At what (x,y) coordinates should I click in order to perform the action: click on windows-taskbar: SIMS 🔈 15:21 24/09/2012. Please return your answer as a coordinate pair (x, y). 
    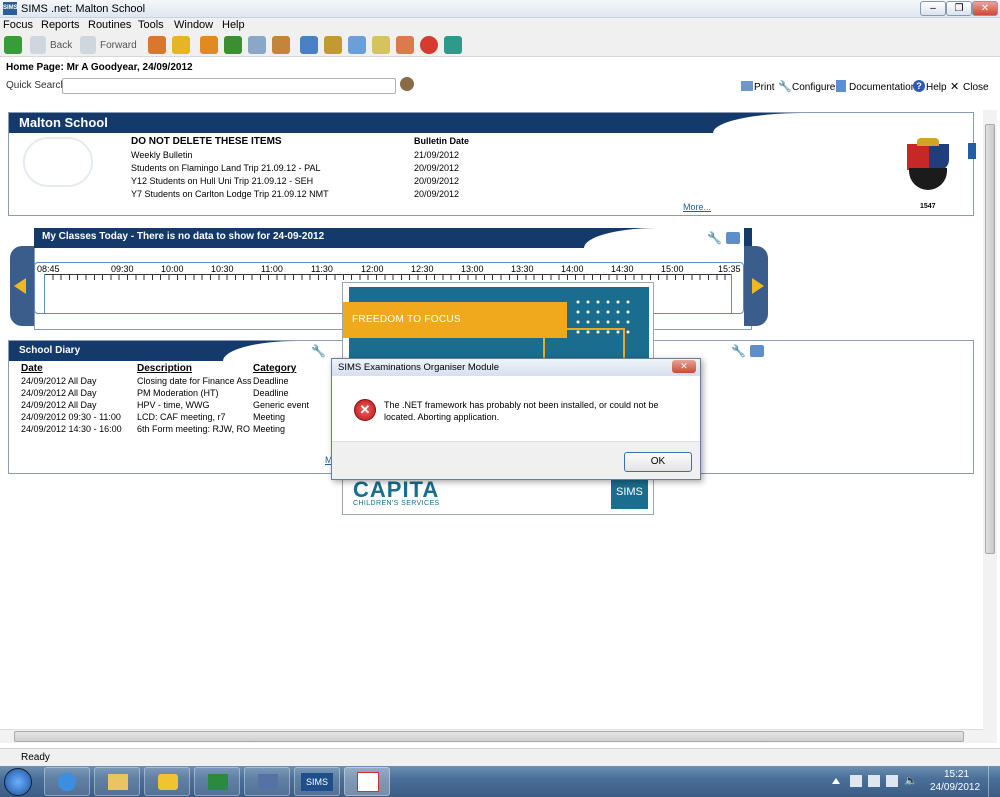
    Looking at the image, I should click on (500, 781).